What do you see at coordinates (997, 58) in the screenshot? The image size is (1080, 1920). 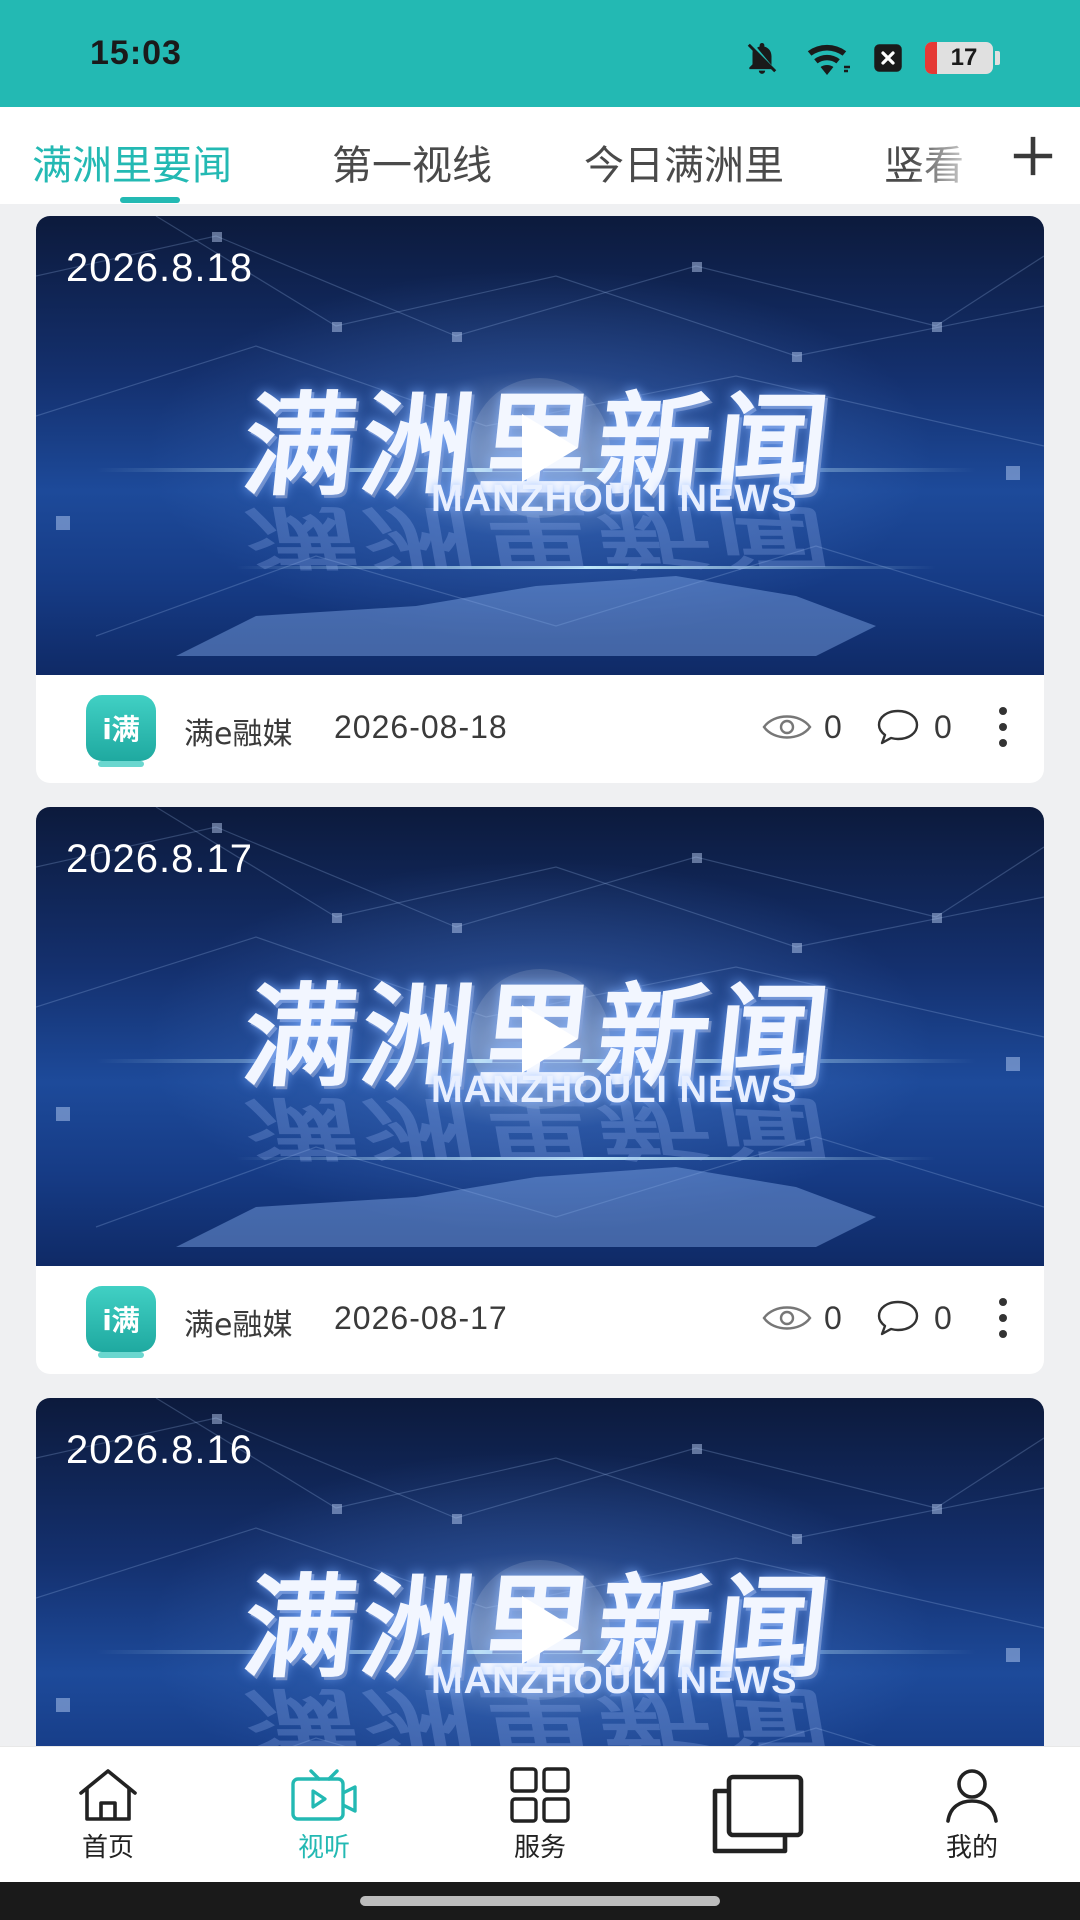 I see `battery-tip` at bounding box center [997, 58].